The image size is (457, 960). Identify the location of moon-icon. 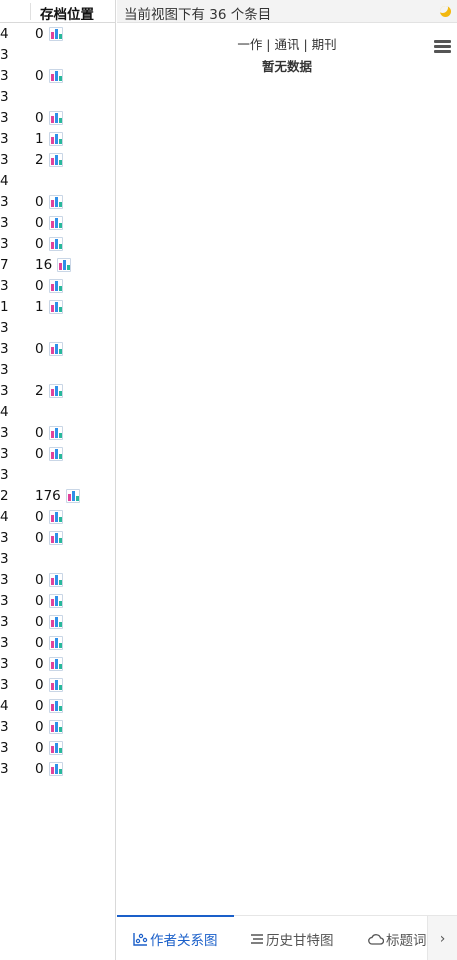
(445, 11).